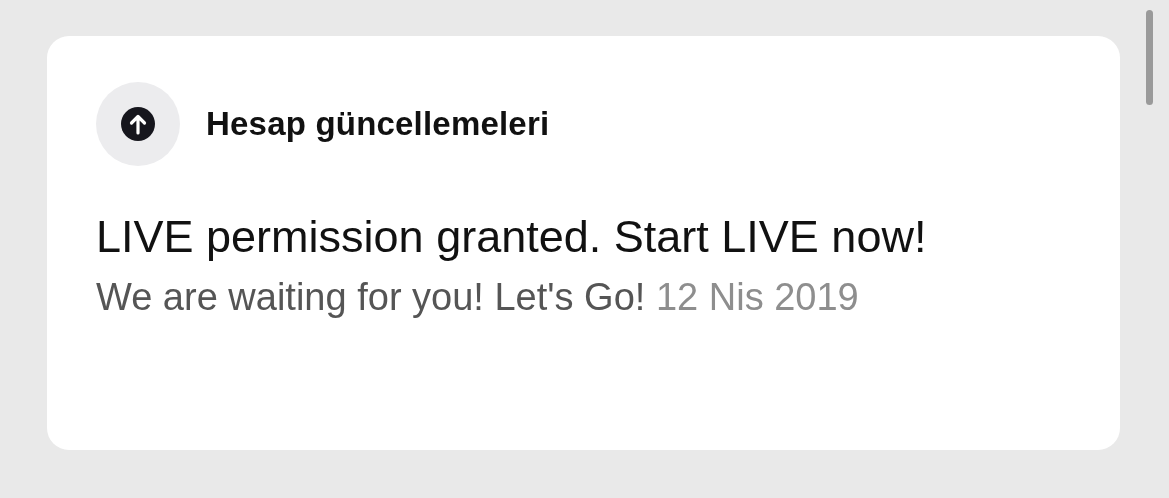 This screenshot has height=498, width=1169. I want to click on notification-date: 12 Nis 2019, so click(757, 297).